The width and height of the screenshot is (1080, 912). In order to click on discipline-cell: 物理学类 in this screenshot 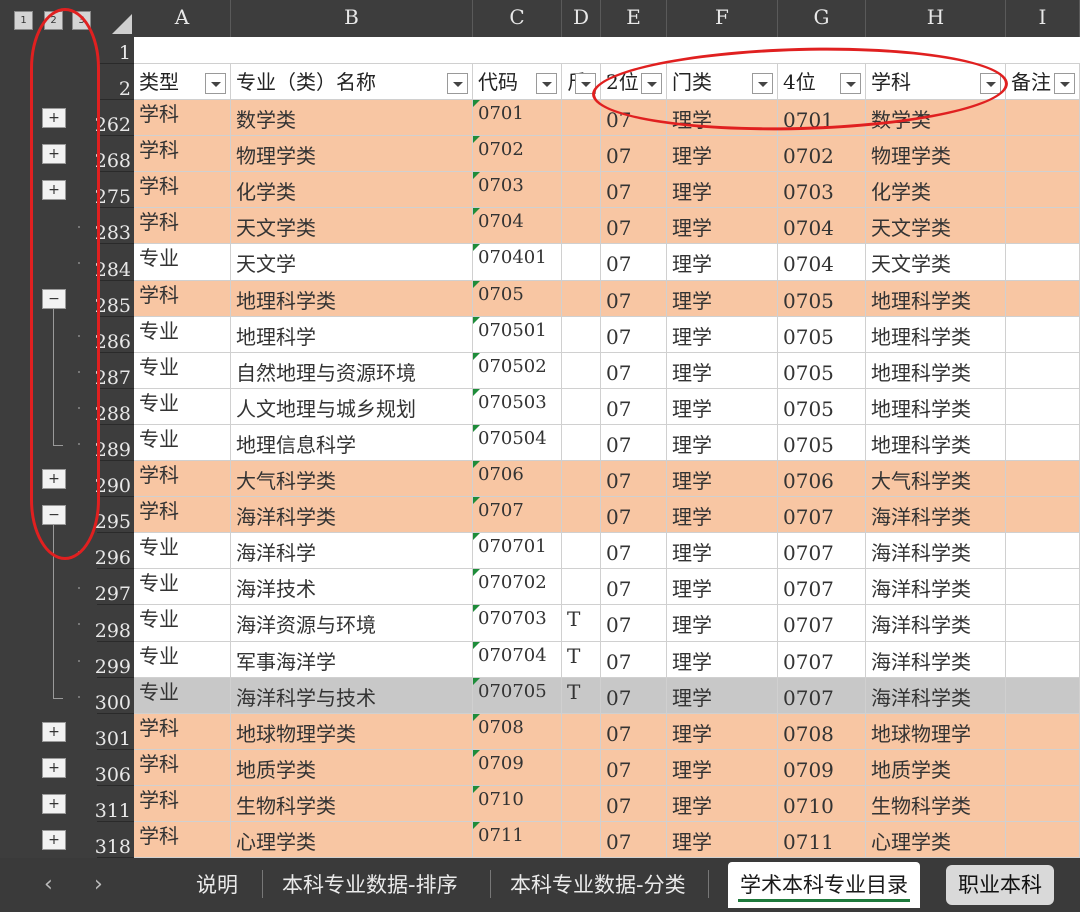, I will do `click(936, 154)`.